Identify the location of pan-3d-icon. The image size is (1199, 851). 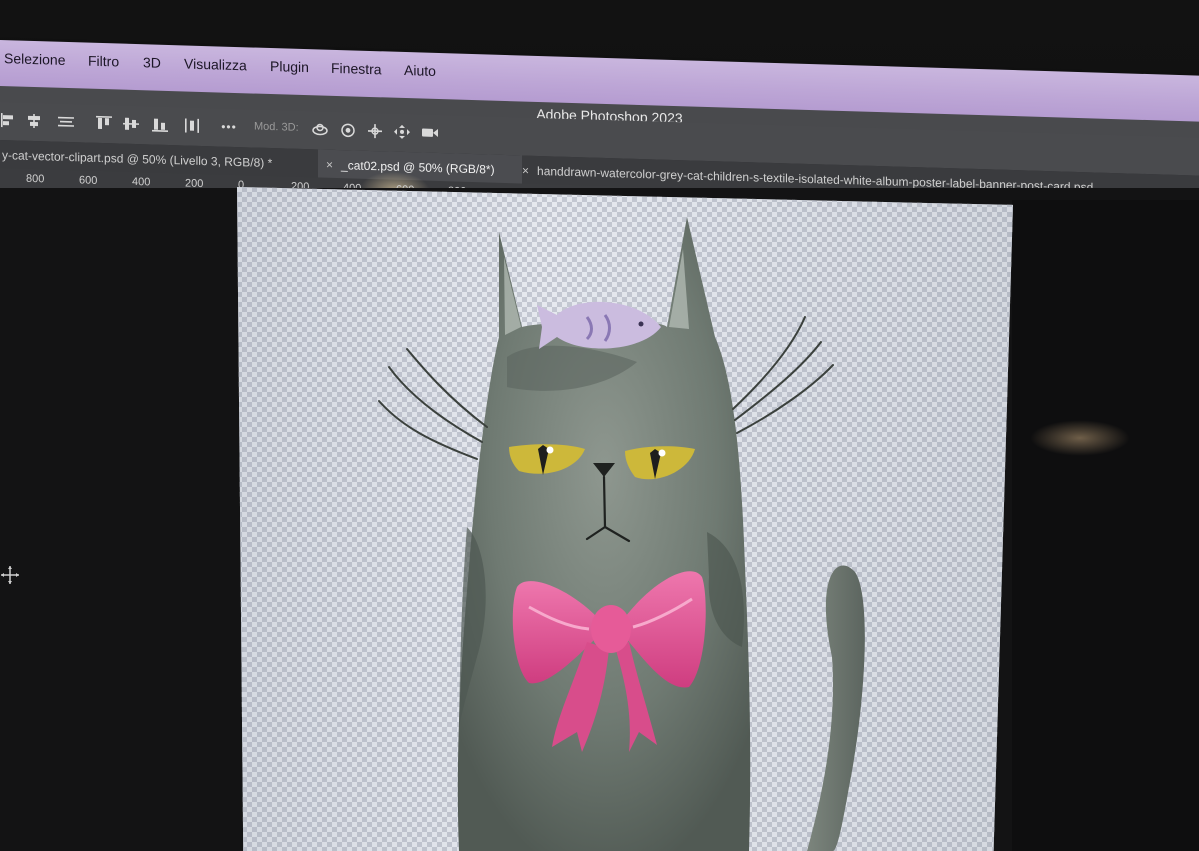
(375, 131).